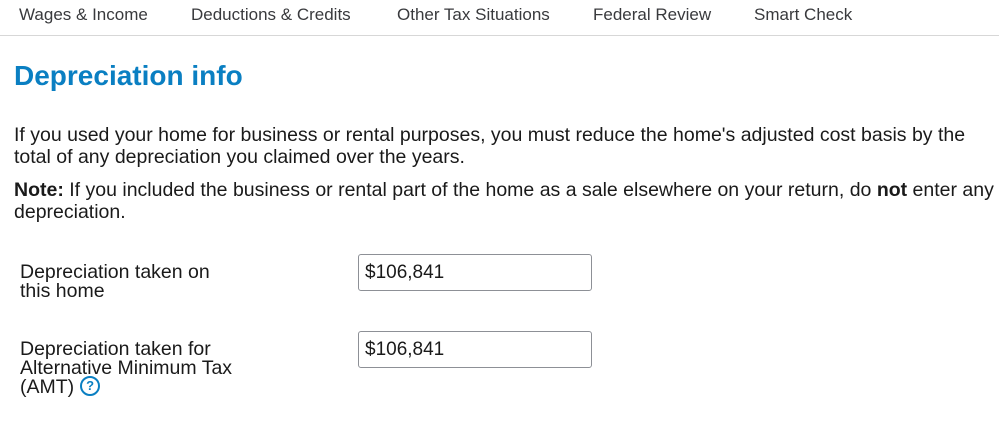 The height and width of the screenshot is (438, 999). What do you see at coordinates (115, 281) in the screenshot?
I see `depreciation-home-label: Depreciation taken on this home` at bounding box center [115, 281].